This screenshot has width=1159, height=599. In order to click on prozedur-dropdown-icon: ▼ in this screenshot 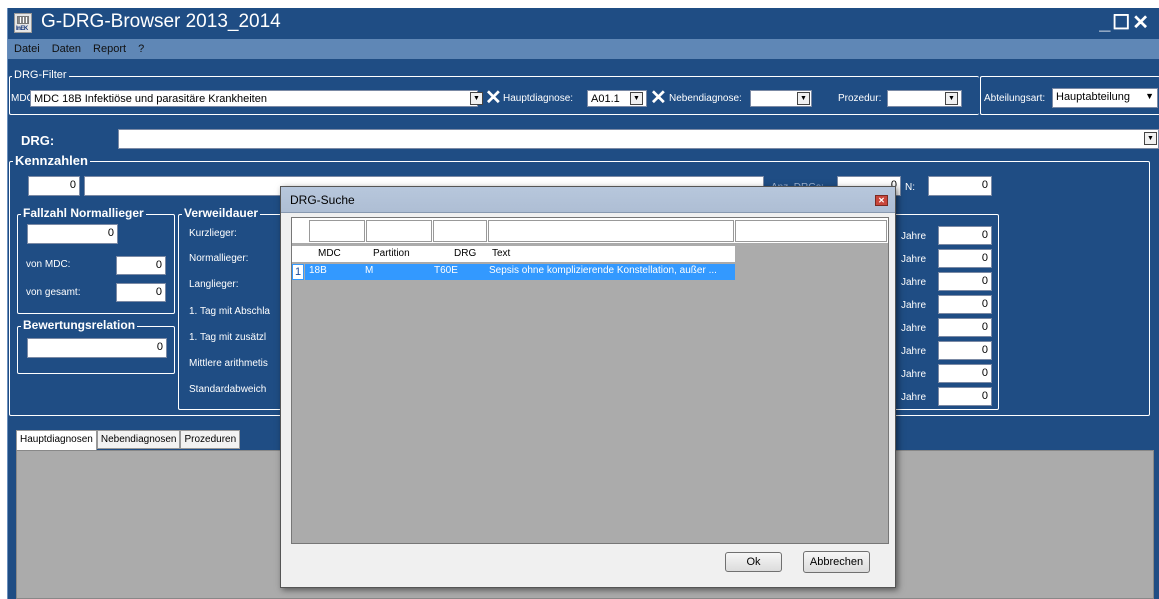, I will do `click(951, 98)`.